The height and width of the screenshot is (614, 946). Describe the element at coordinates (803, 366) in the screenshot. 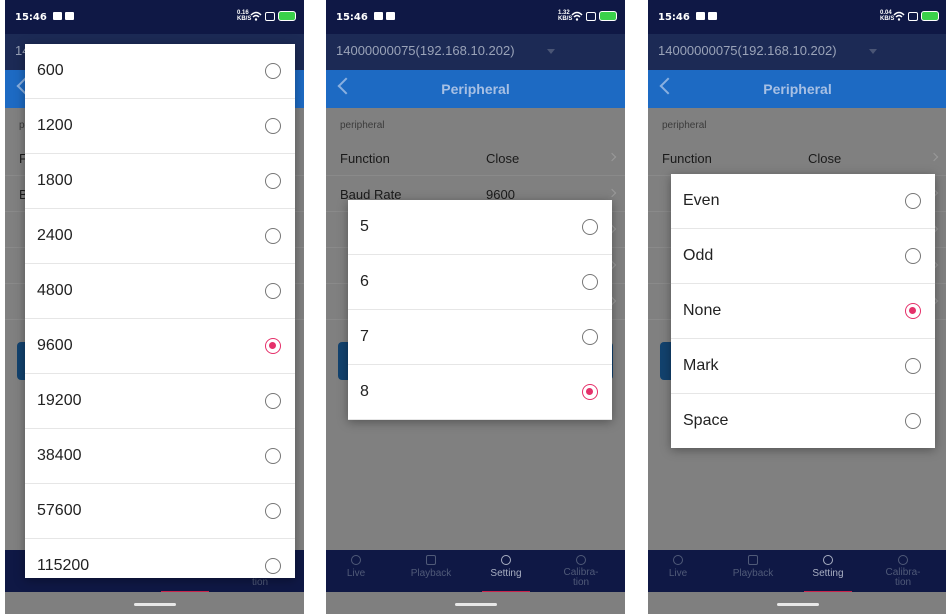

I see `option-row: Mark` at that location.